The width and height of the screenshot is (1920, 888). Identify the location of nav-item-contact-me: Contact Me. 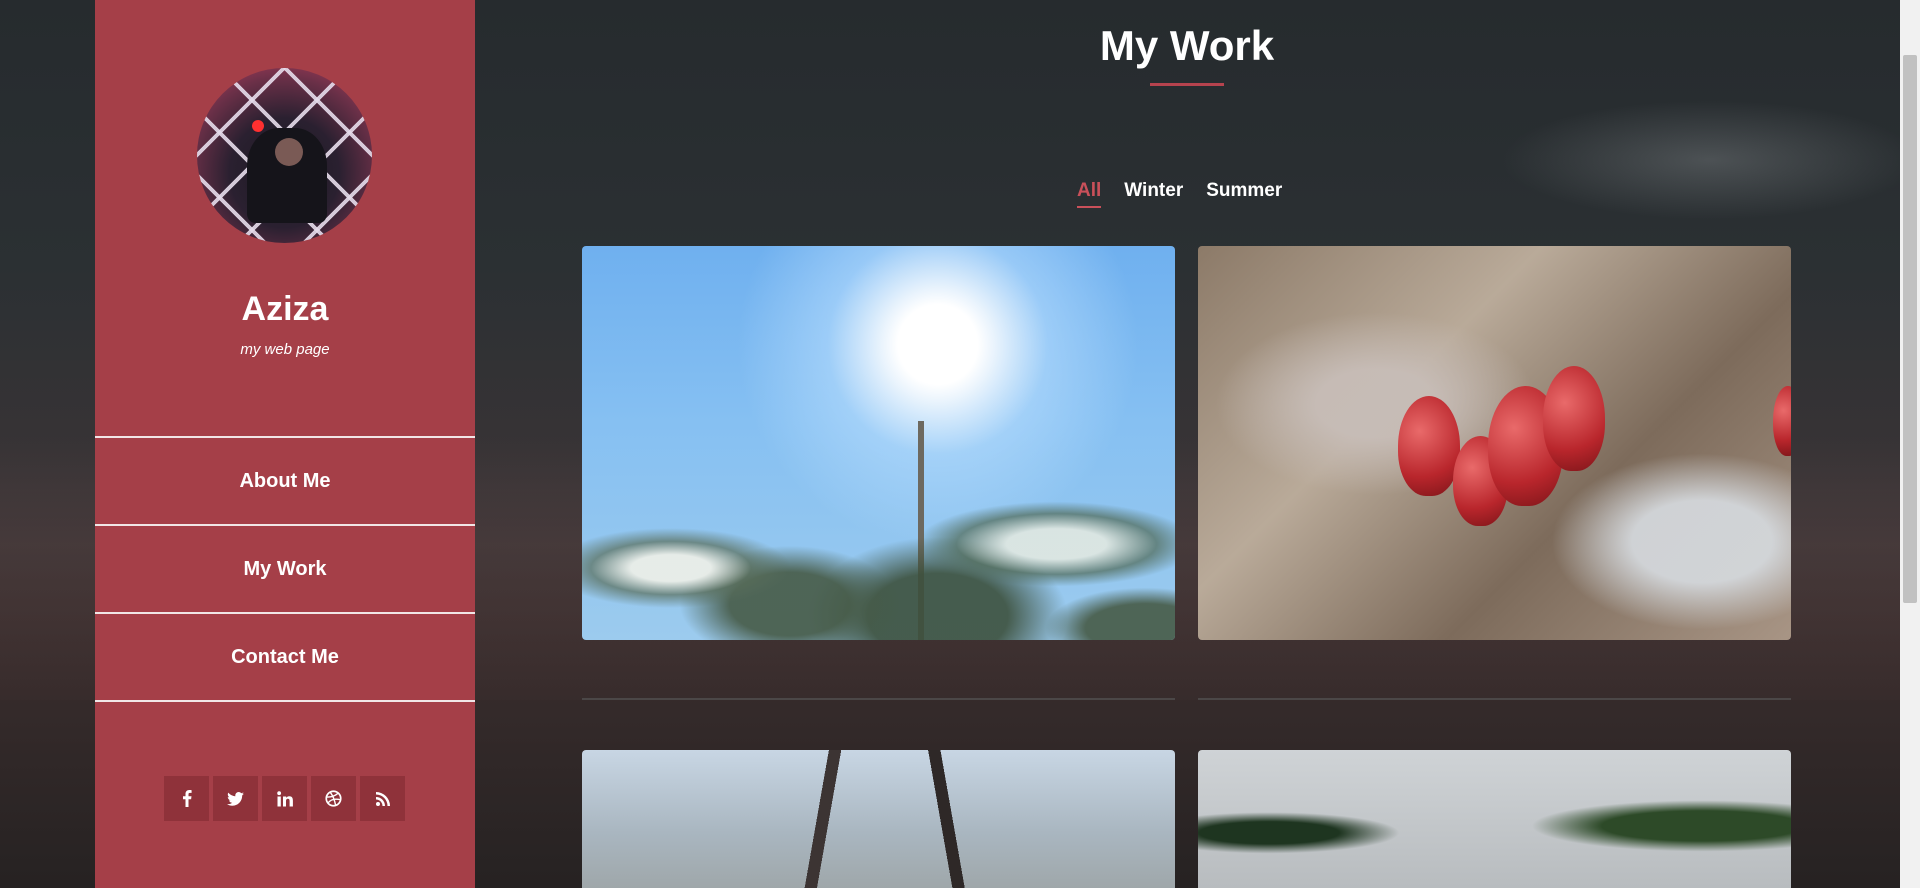
(285, 657).